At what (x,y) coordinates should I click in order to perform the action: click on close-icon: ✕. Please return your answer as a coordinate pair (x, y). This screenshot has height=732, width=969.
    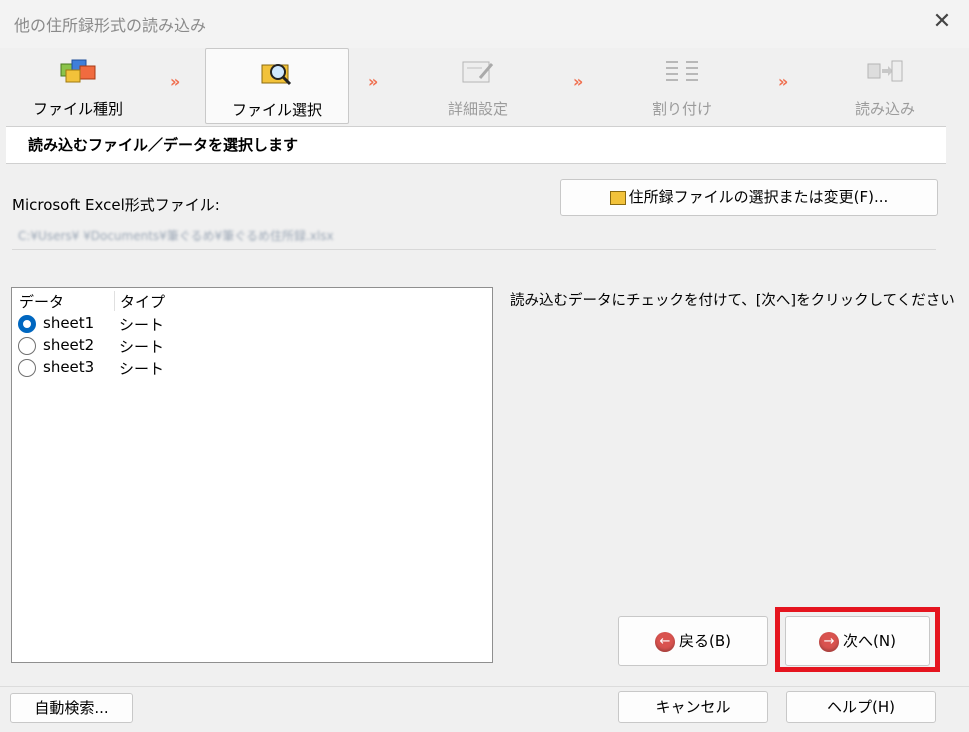
    Looking at the image, I should click on (942, 22).